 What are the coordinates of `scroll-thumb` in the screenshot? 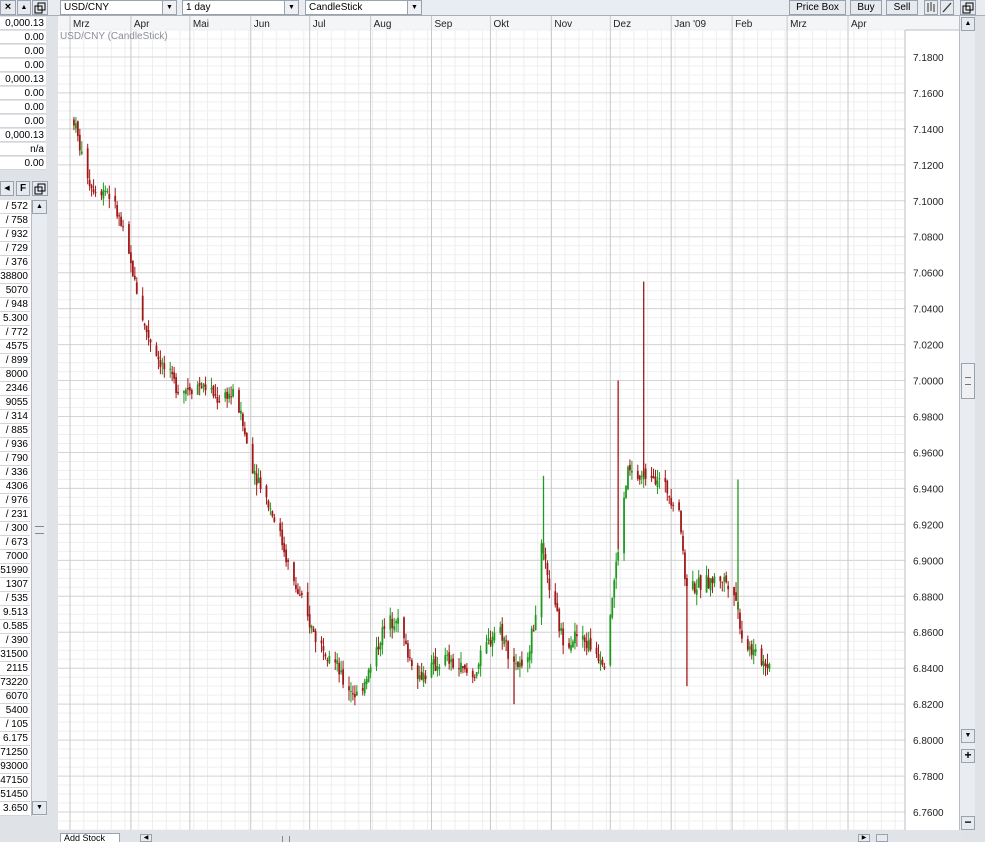 It's located at (968, 381).